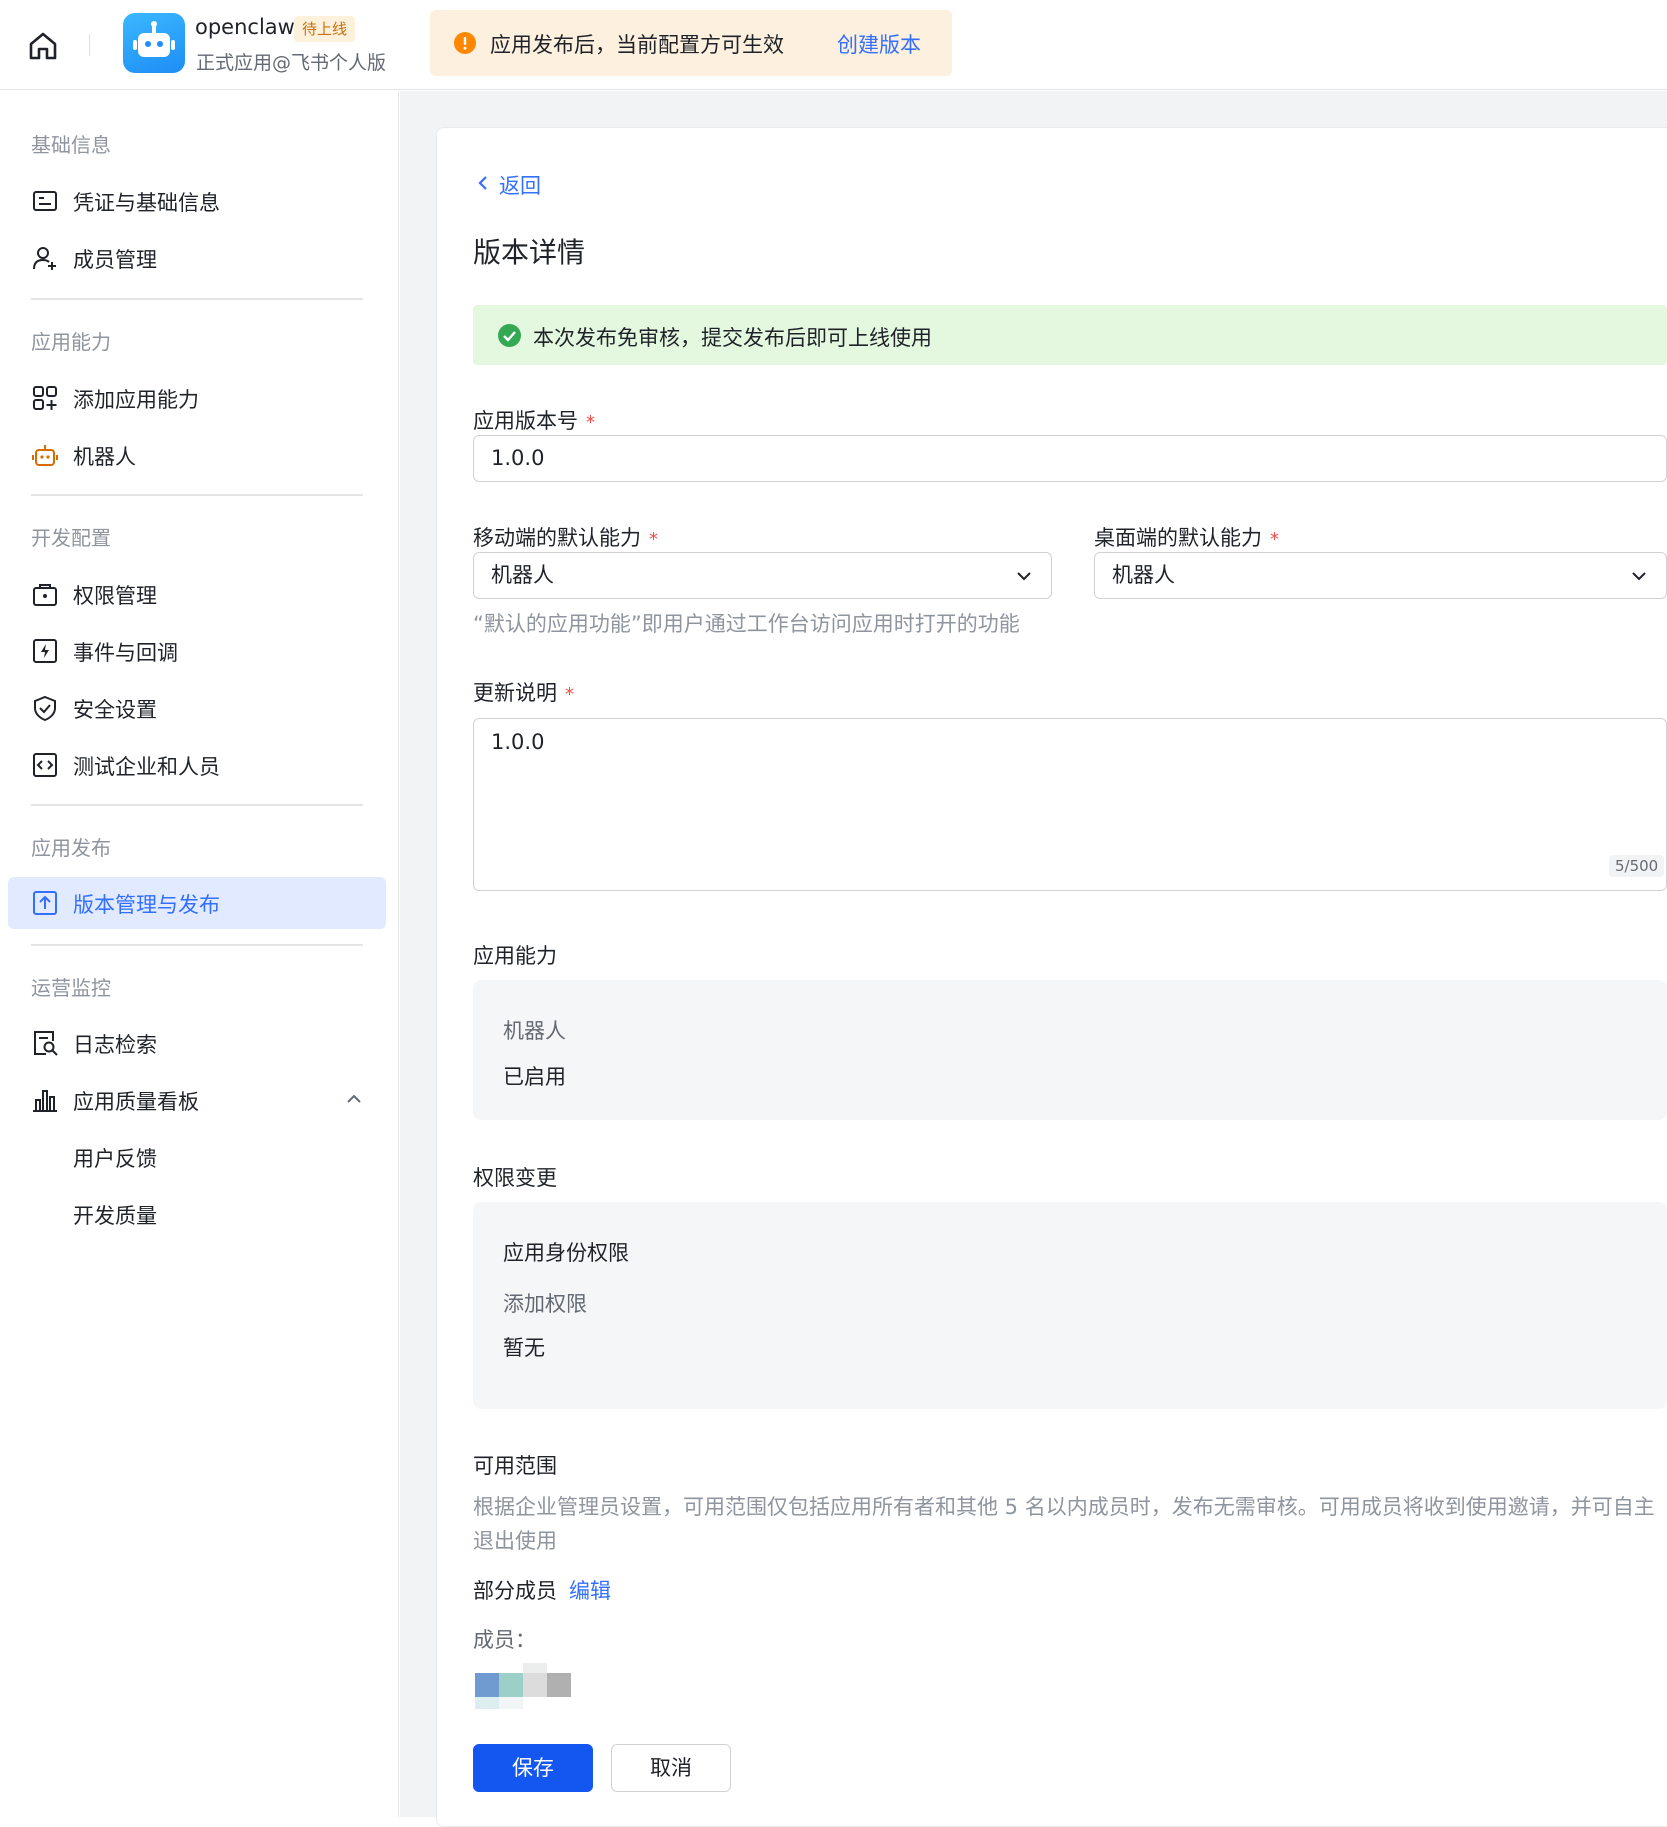  Describe the element at coordinates (1143, 575) in the screenshot. I see `desktop-default-value: 机器人` at that location.